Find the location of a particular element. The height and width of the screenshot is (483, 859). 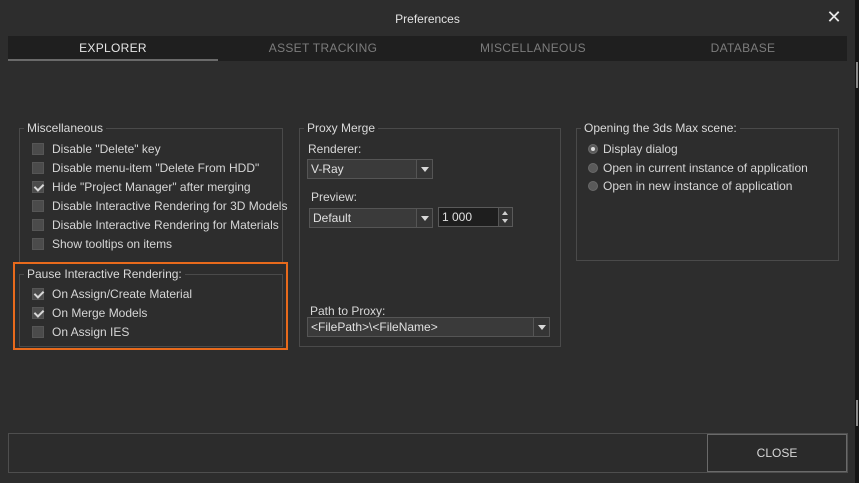

spinner-buttons is located at coordinates (505, 217).